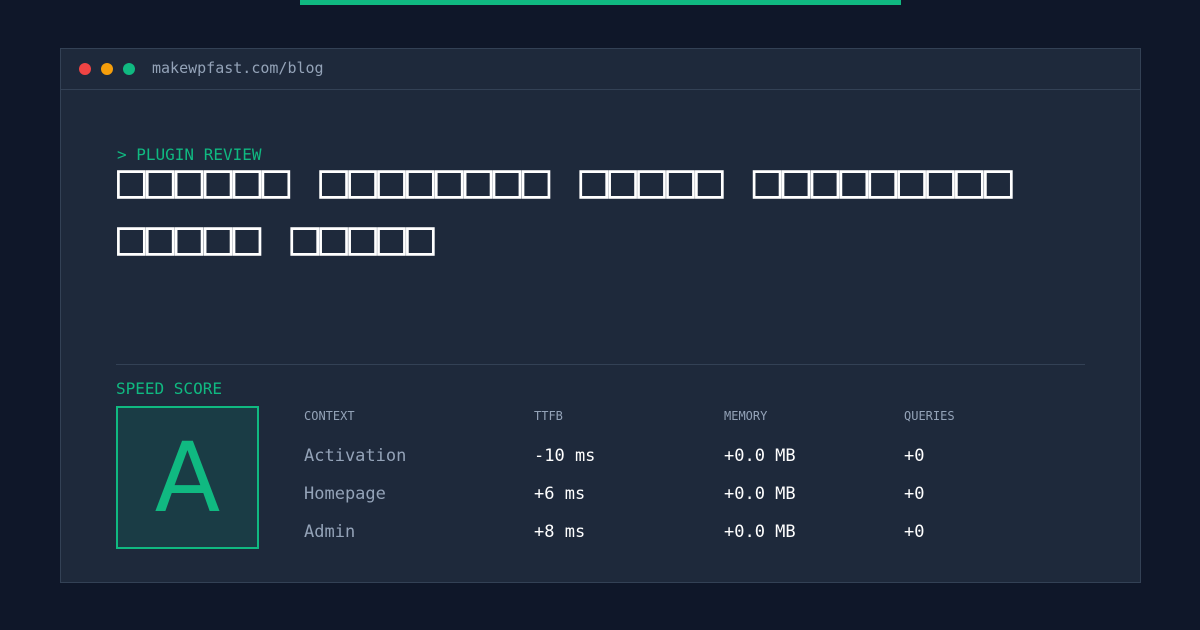 This screenshot has height=630, width=1200. I want to click on minimize-dot-icon, so click(107, 69).